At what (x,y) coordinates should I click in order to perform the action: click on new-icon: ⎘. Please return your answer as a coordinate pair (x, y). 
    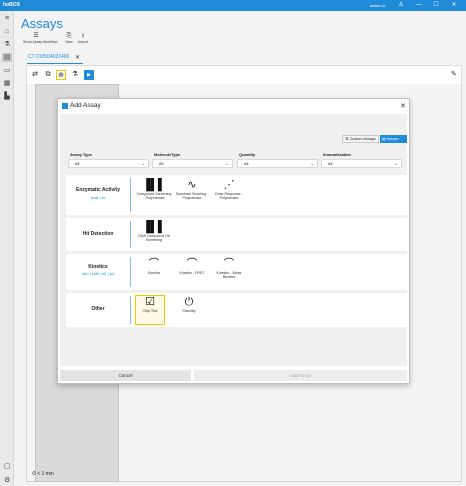
    Looking at the image, I should click on (69, 36).